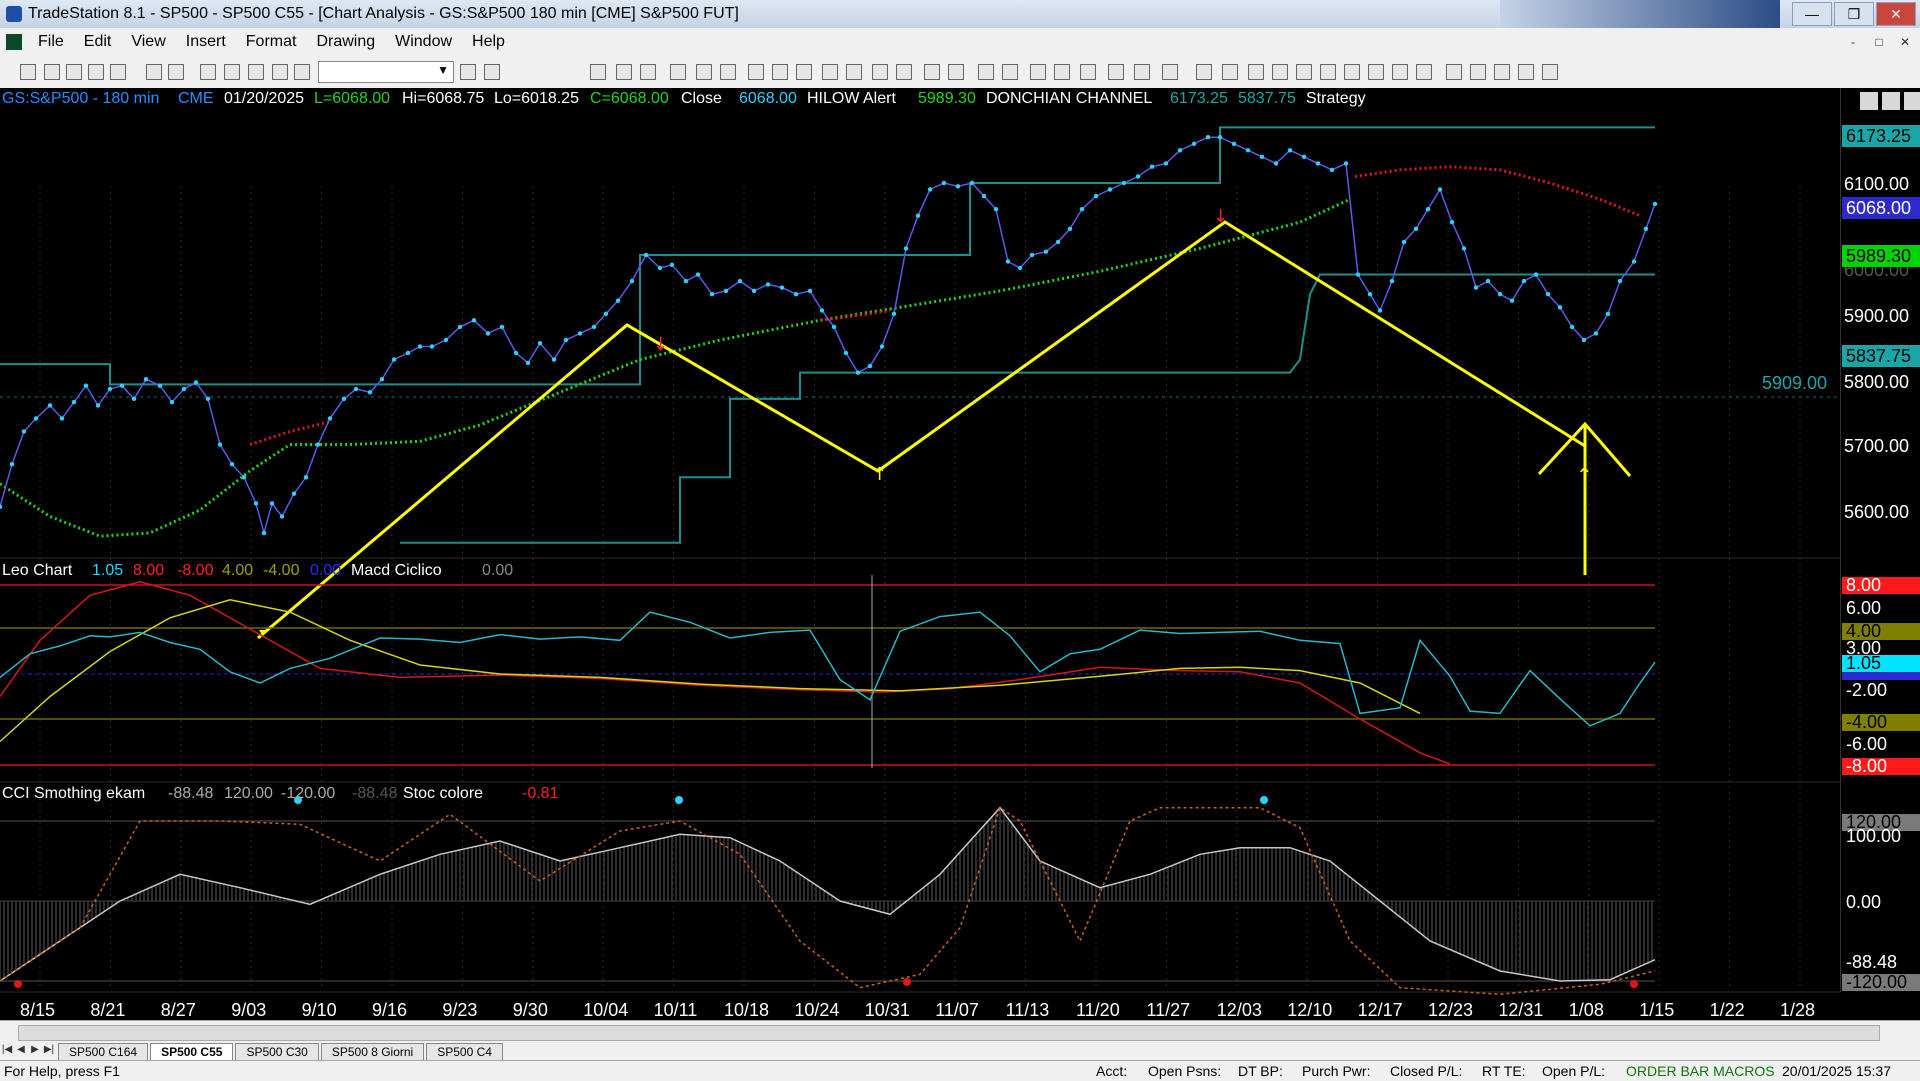  What do you see at coordinates (302, 72) in the screenshot?
I see `globe-icon` at bounding box center [302, 72].